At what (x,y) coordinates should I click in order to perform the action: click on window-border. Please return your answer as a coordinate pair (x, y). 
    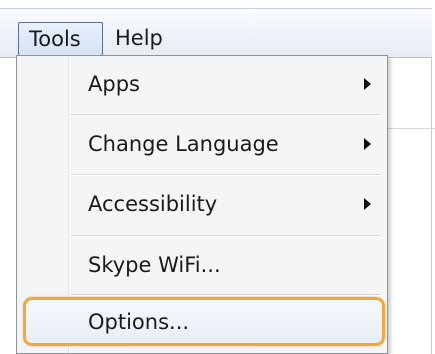
    Looking at the image, I should click on (431, 181).